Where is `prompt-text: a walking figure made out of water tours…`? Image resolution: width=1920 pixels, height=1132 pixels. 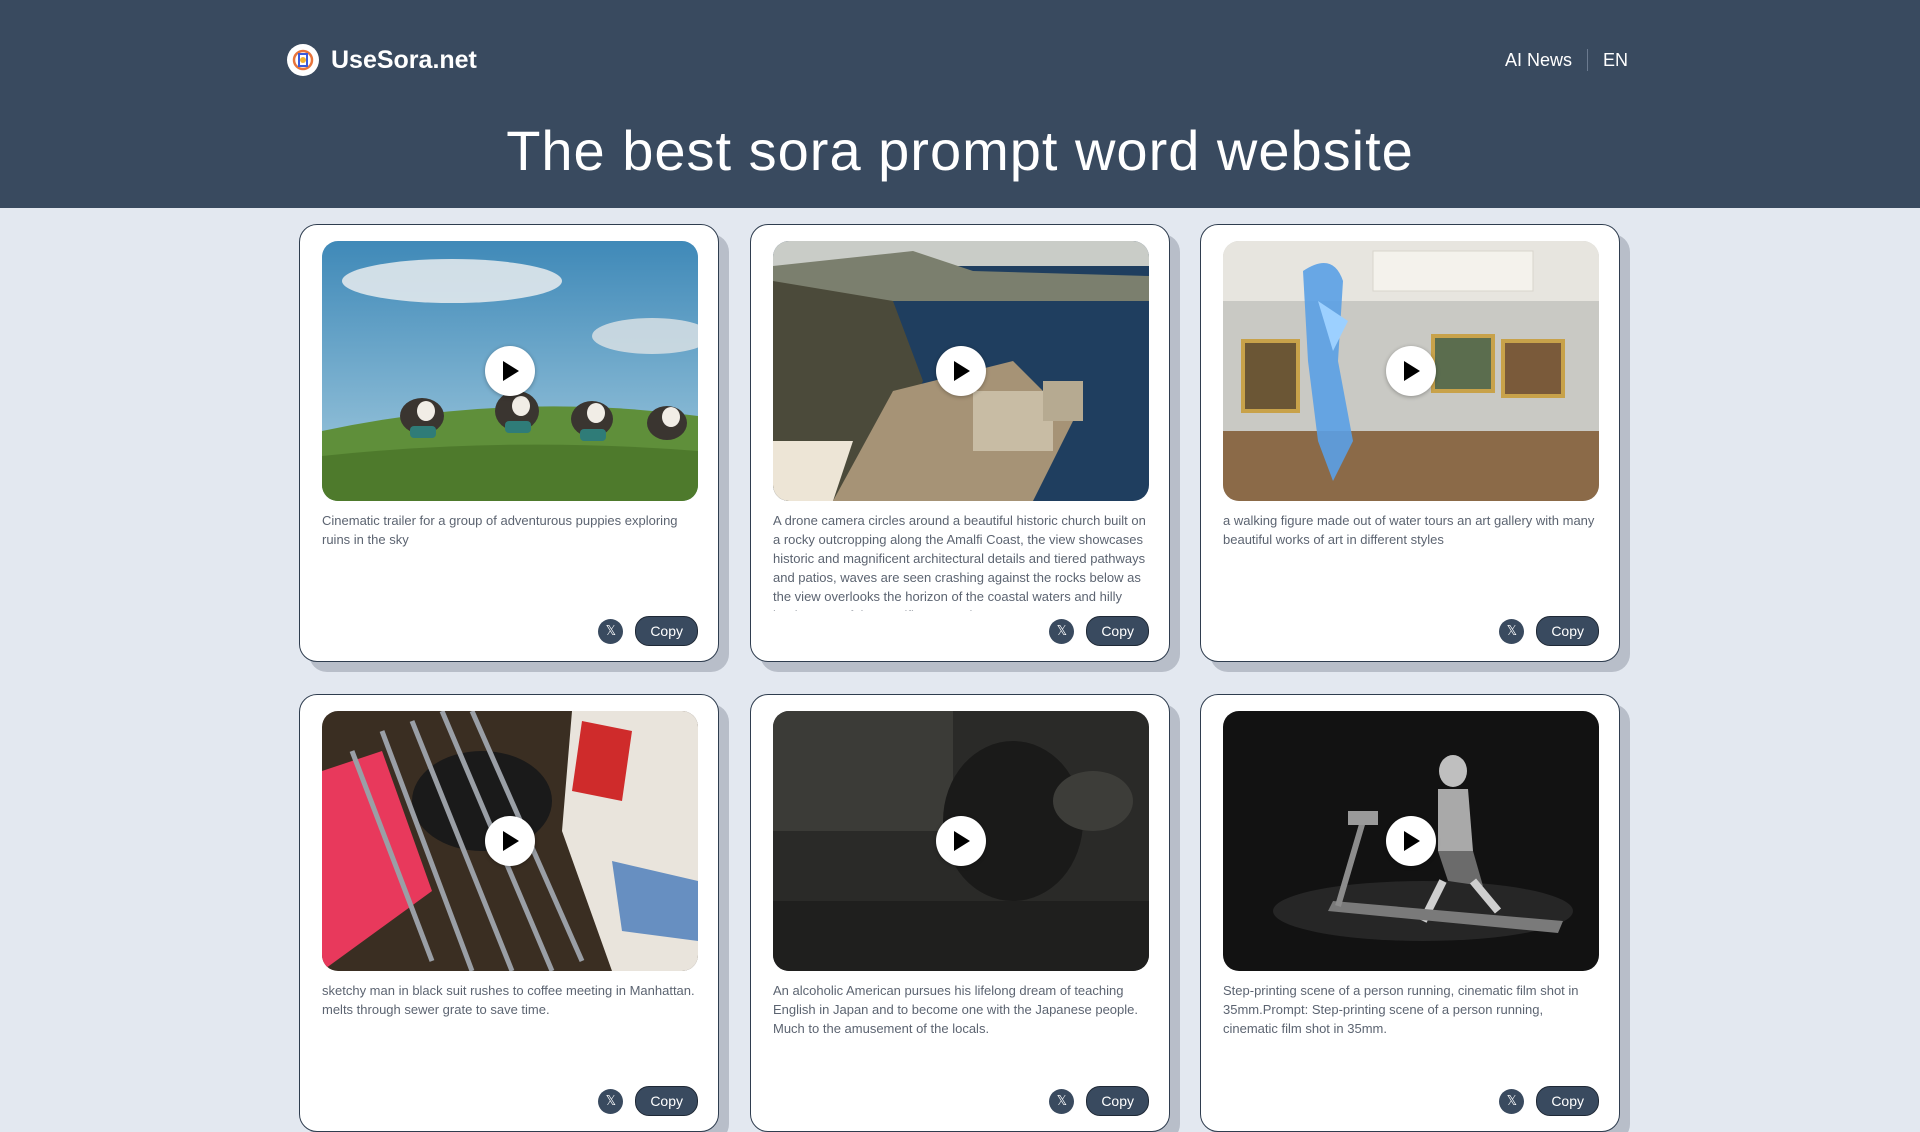
prompt-text: a walking figure made out of water tours… is located at coordinates (1409, 530).